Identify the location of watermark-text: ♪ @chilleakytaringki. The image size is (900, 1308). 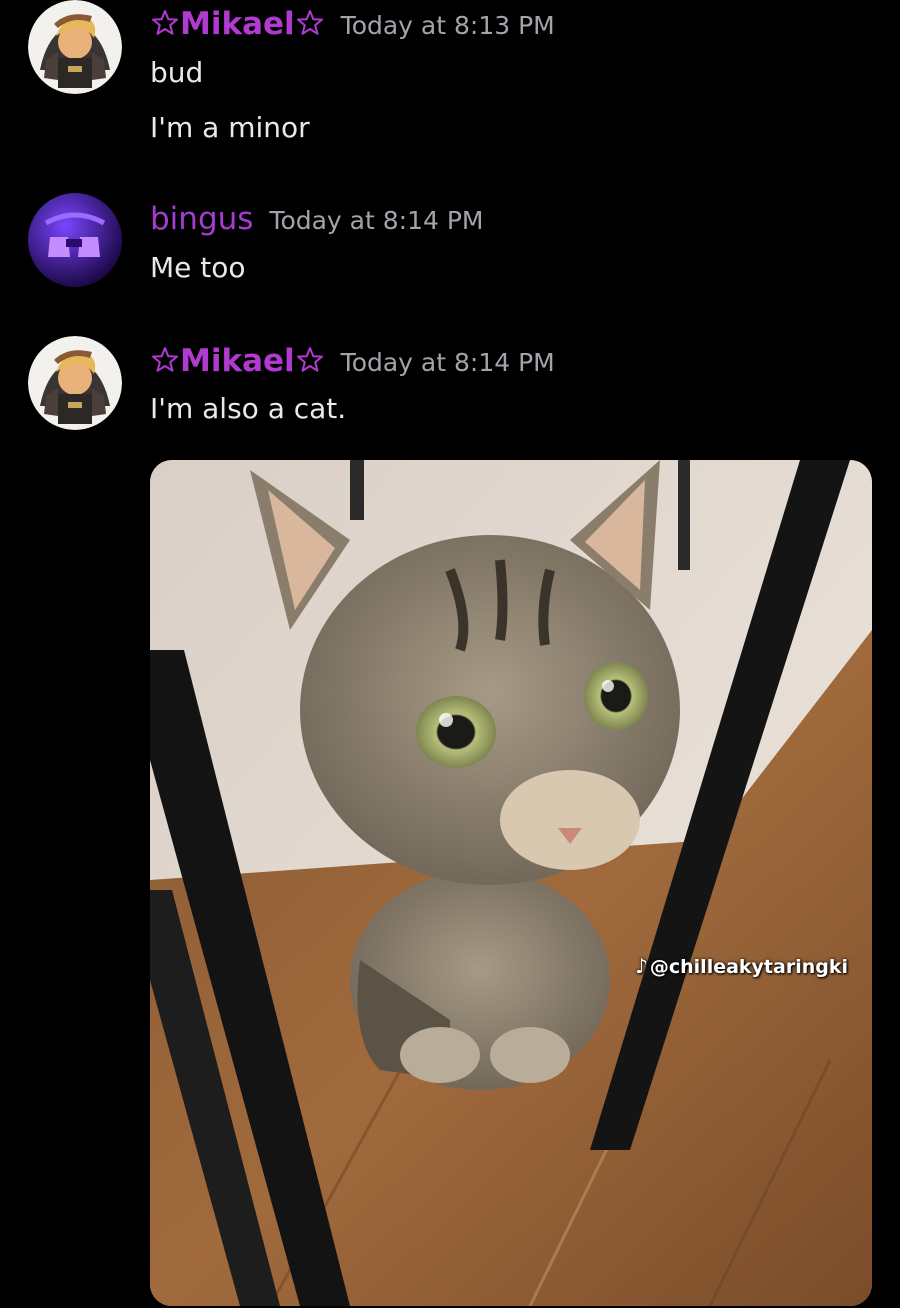
(741, 966).